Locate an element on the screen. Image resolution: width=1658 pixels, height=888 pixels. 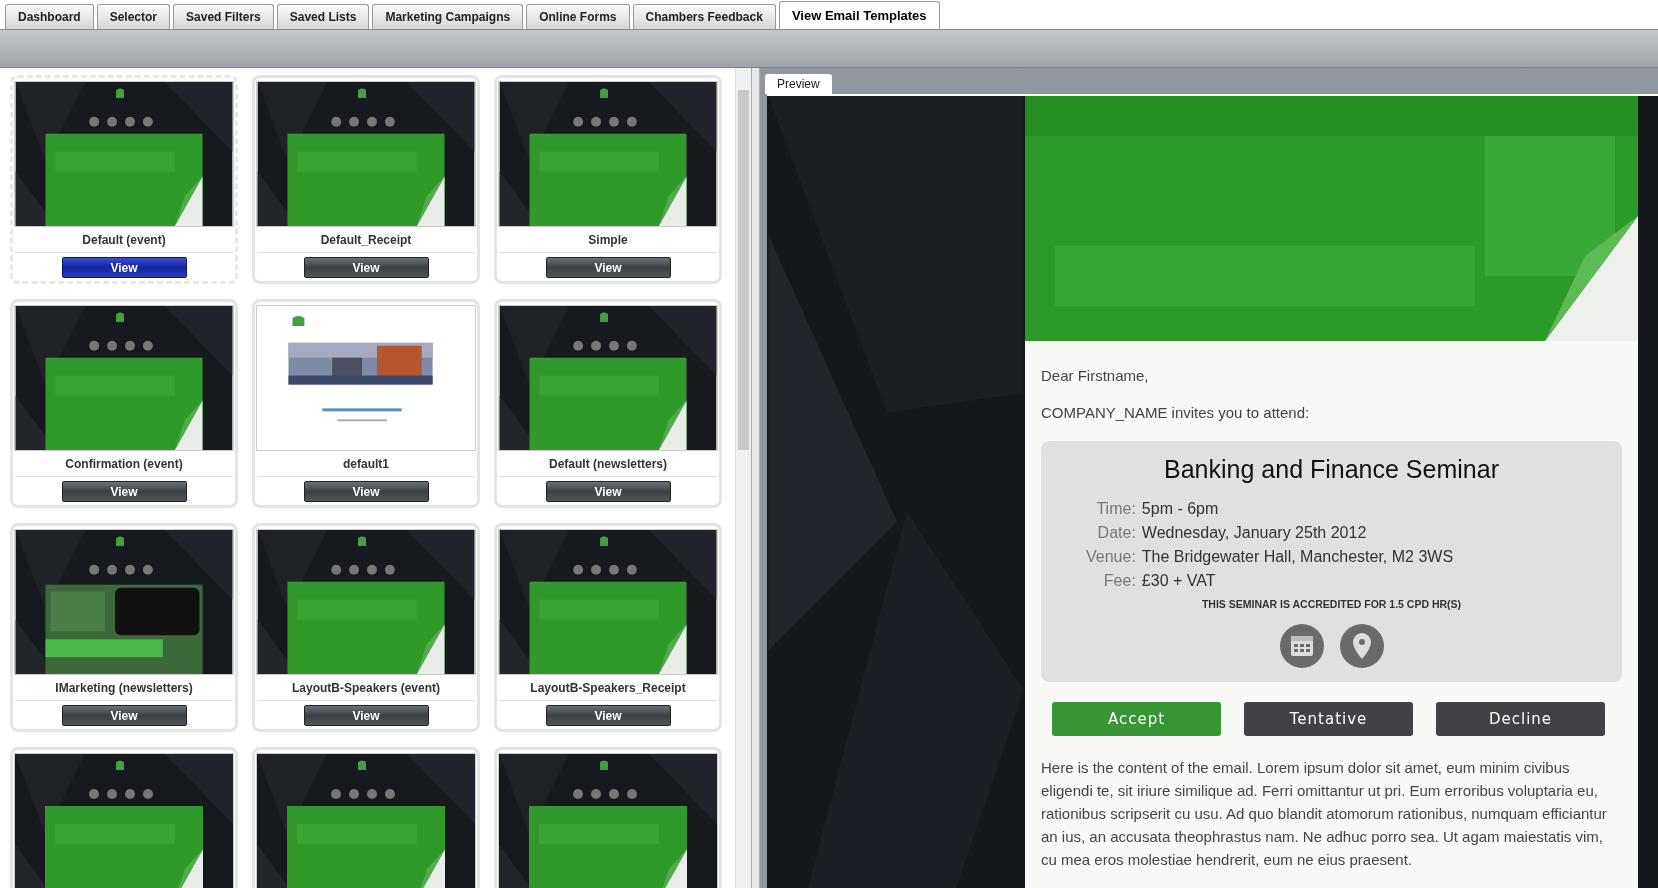
detail-value: The Bridgewater Hall, Manchester, M2 3WS is located at coordinates (1297, 557).